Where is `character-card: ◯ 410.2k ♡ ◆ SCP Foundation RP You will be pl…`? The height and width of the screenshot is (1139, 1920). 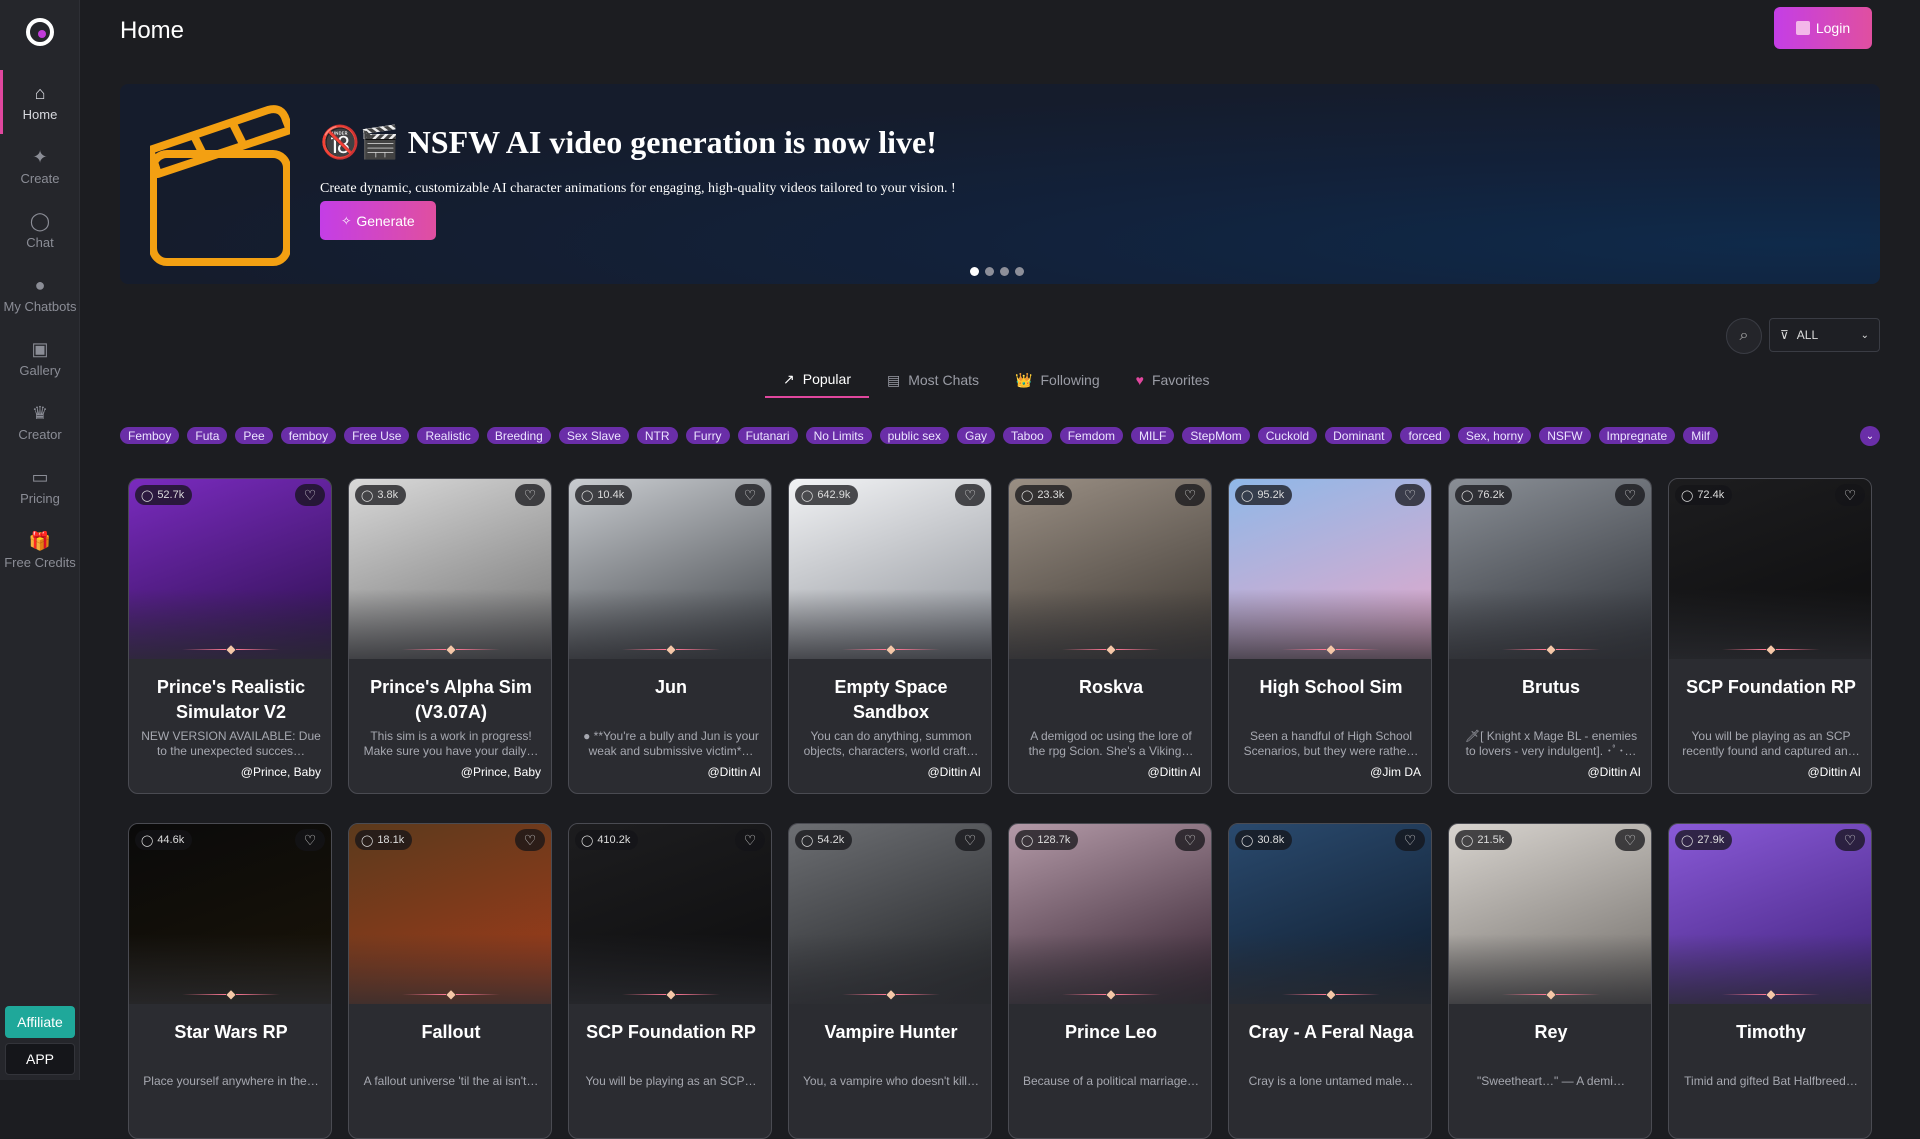 character-card: ◯ 410.2k ♡ ◆ SCP Foundation RP You will be pl… is located at coordinates (670, 981).